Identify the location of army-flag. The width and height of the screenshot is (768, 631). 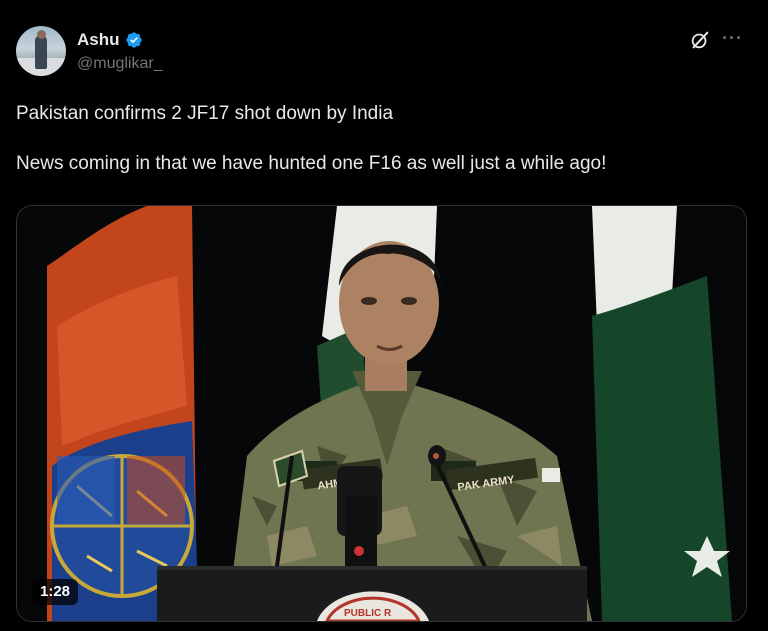
(123, 413).